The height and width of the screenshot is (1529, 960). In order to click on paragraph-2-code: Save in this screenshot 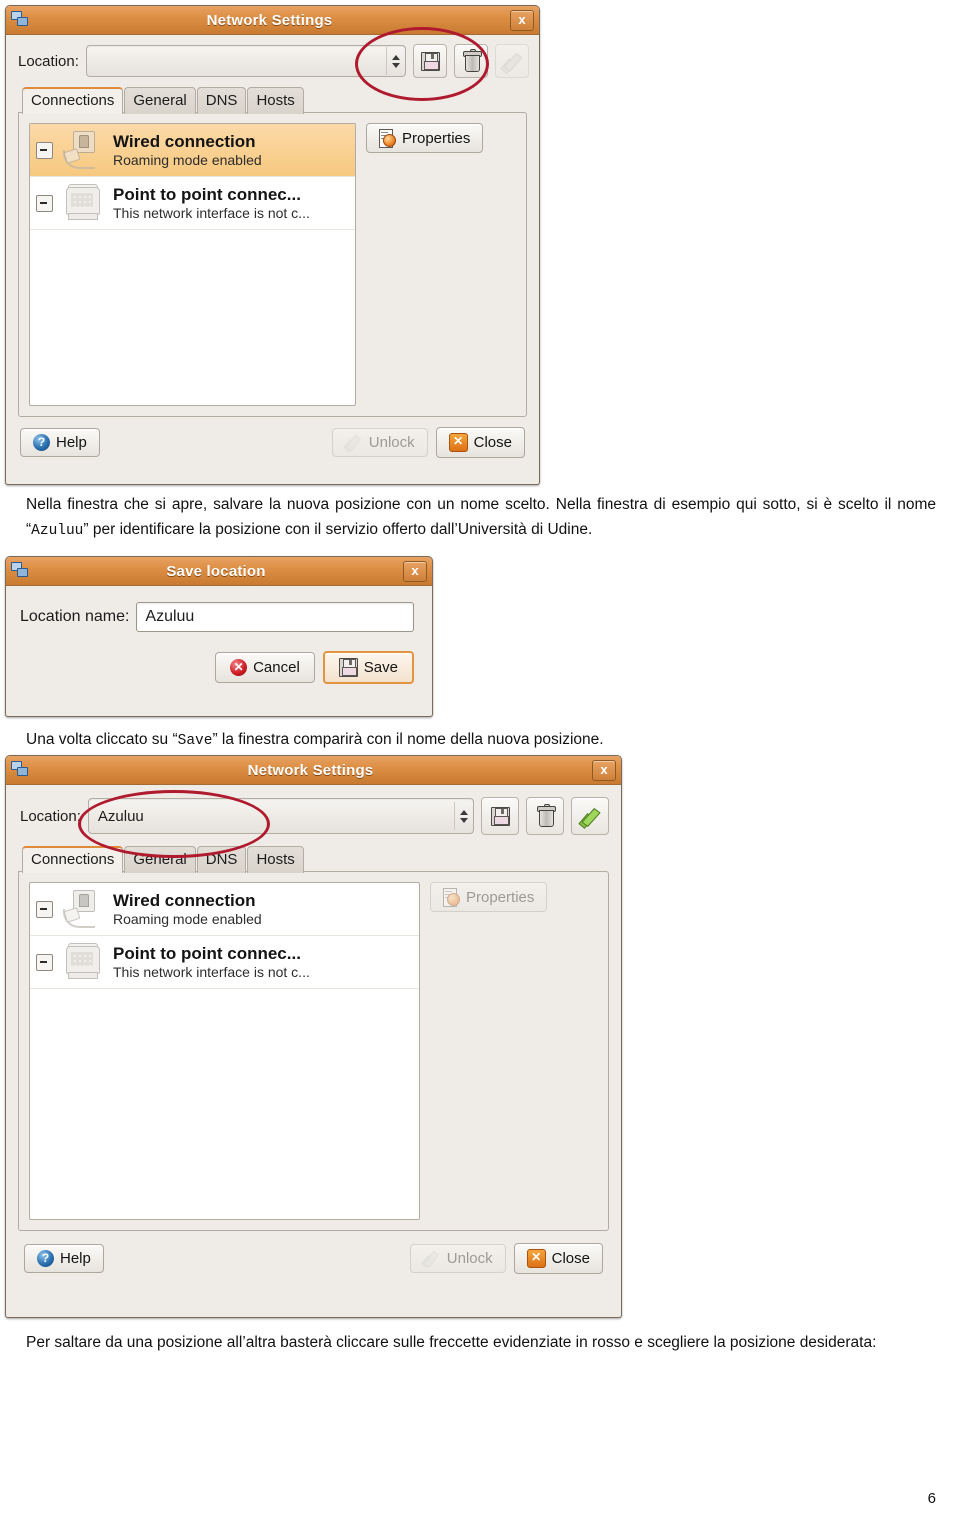, I will do `click(195, 741)`.